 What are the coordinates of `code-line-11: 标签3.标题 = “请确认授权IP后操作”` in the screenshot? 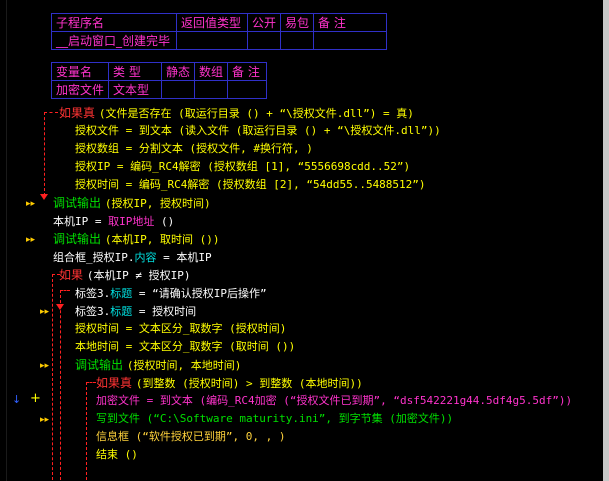 It's located at (171, 293).